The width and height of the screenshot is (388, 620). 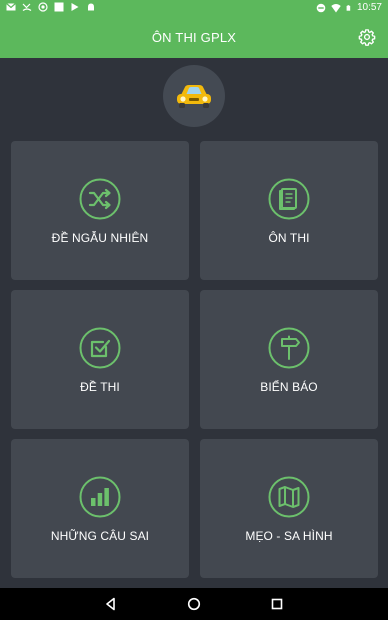 I want to click on app-logo, so click(x=194, y=96).